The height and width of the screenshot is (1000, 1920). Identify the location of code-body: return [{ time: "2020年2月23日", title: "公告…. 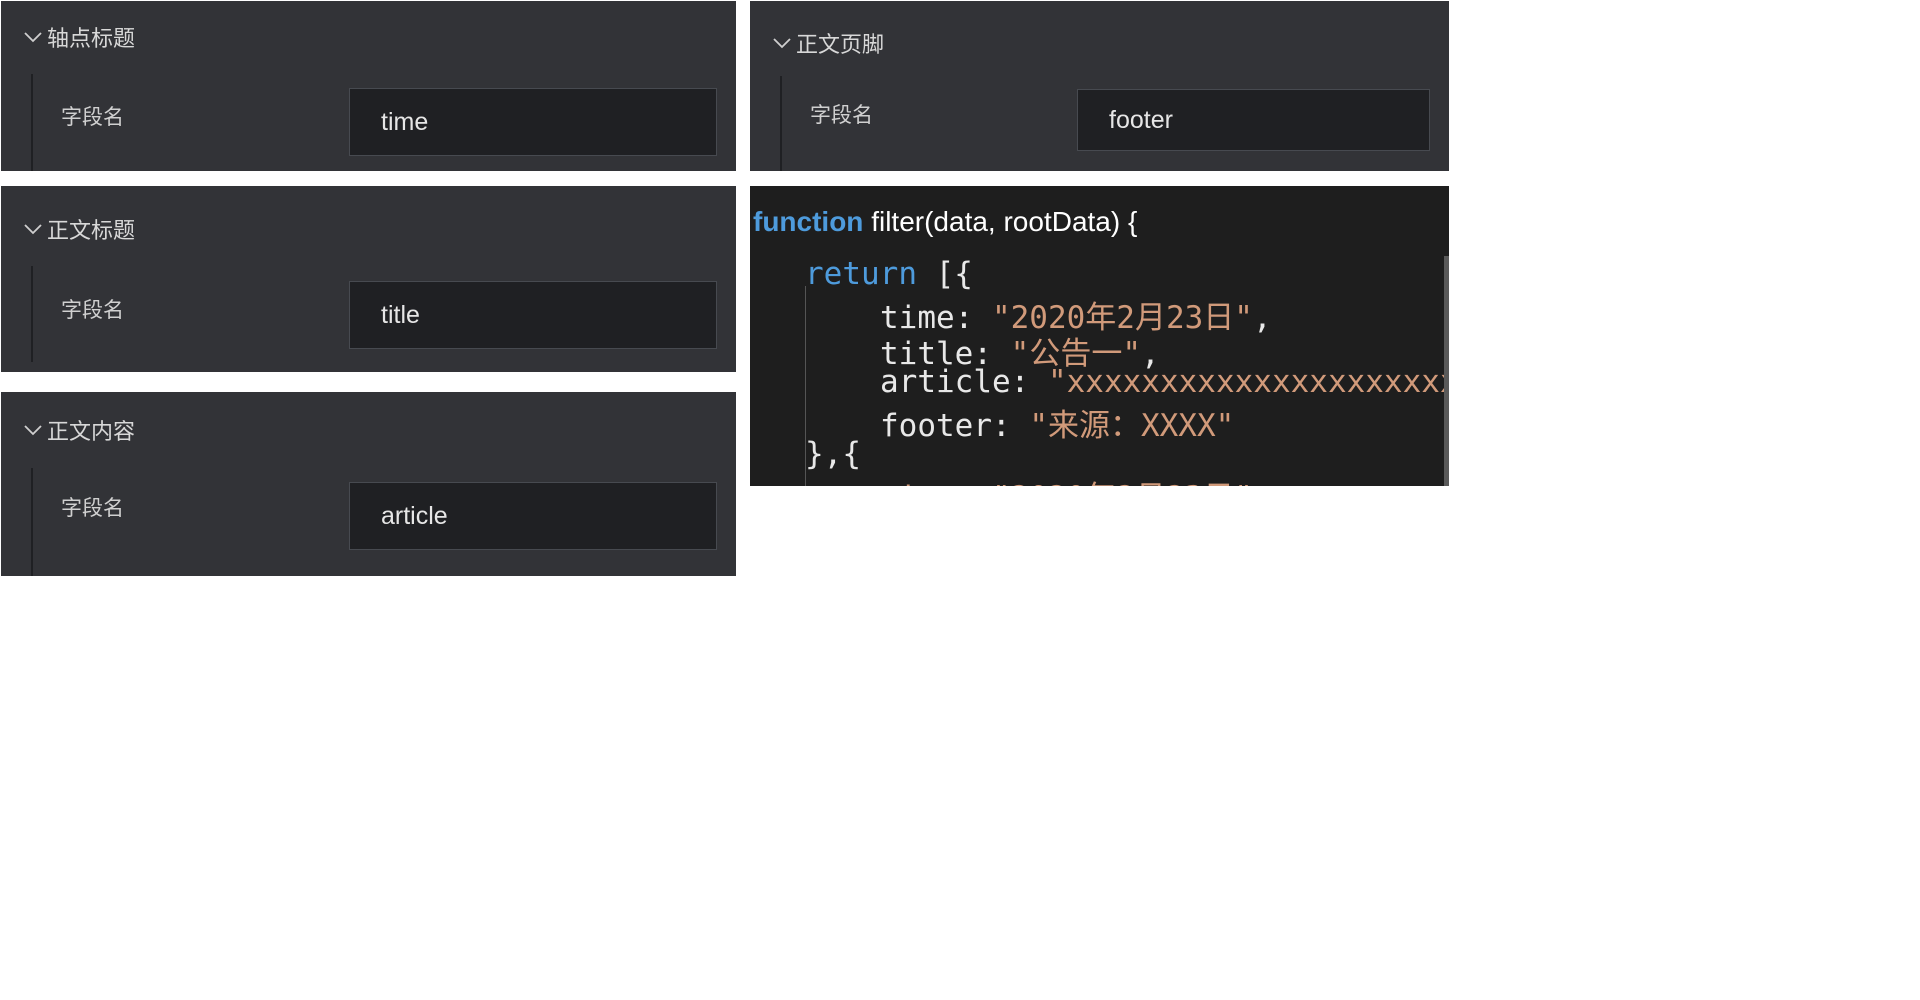
(1099, 371).